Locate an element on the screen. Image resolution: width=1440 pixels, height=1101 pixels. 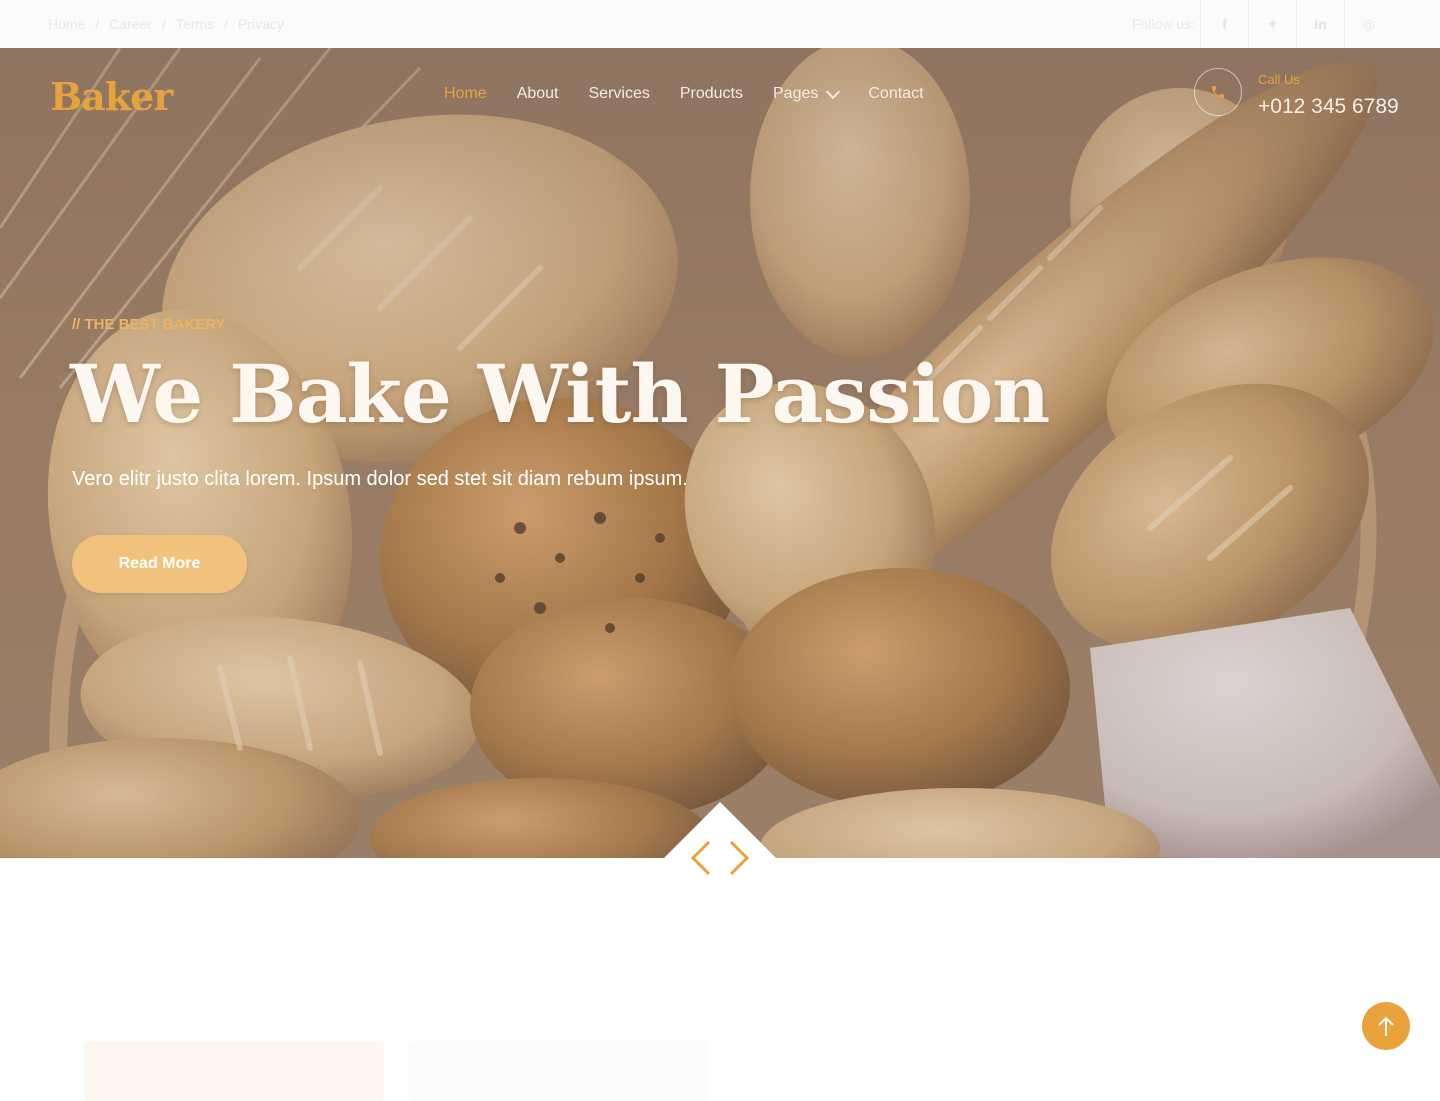
twitter-icon: ✦ is located at coordinates (1272, 24).